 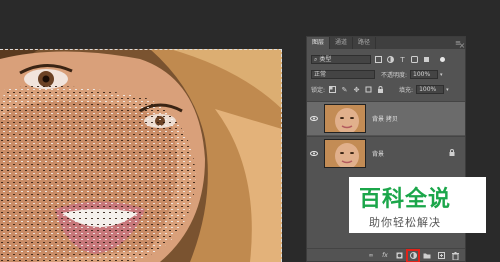 What do you see at coordinates (427, 256) in the screenshot?
I see `folder-icon` at bounding box center [427, 256].